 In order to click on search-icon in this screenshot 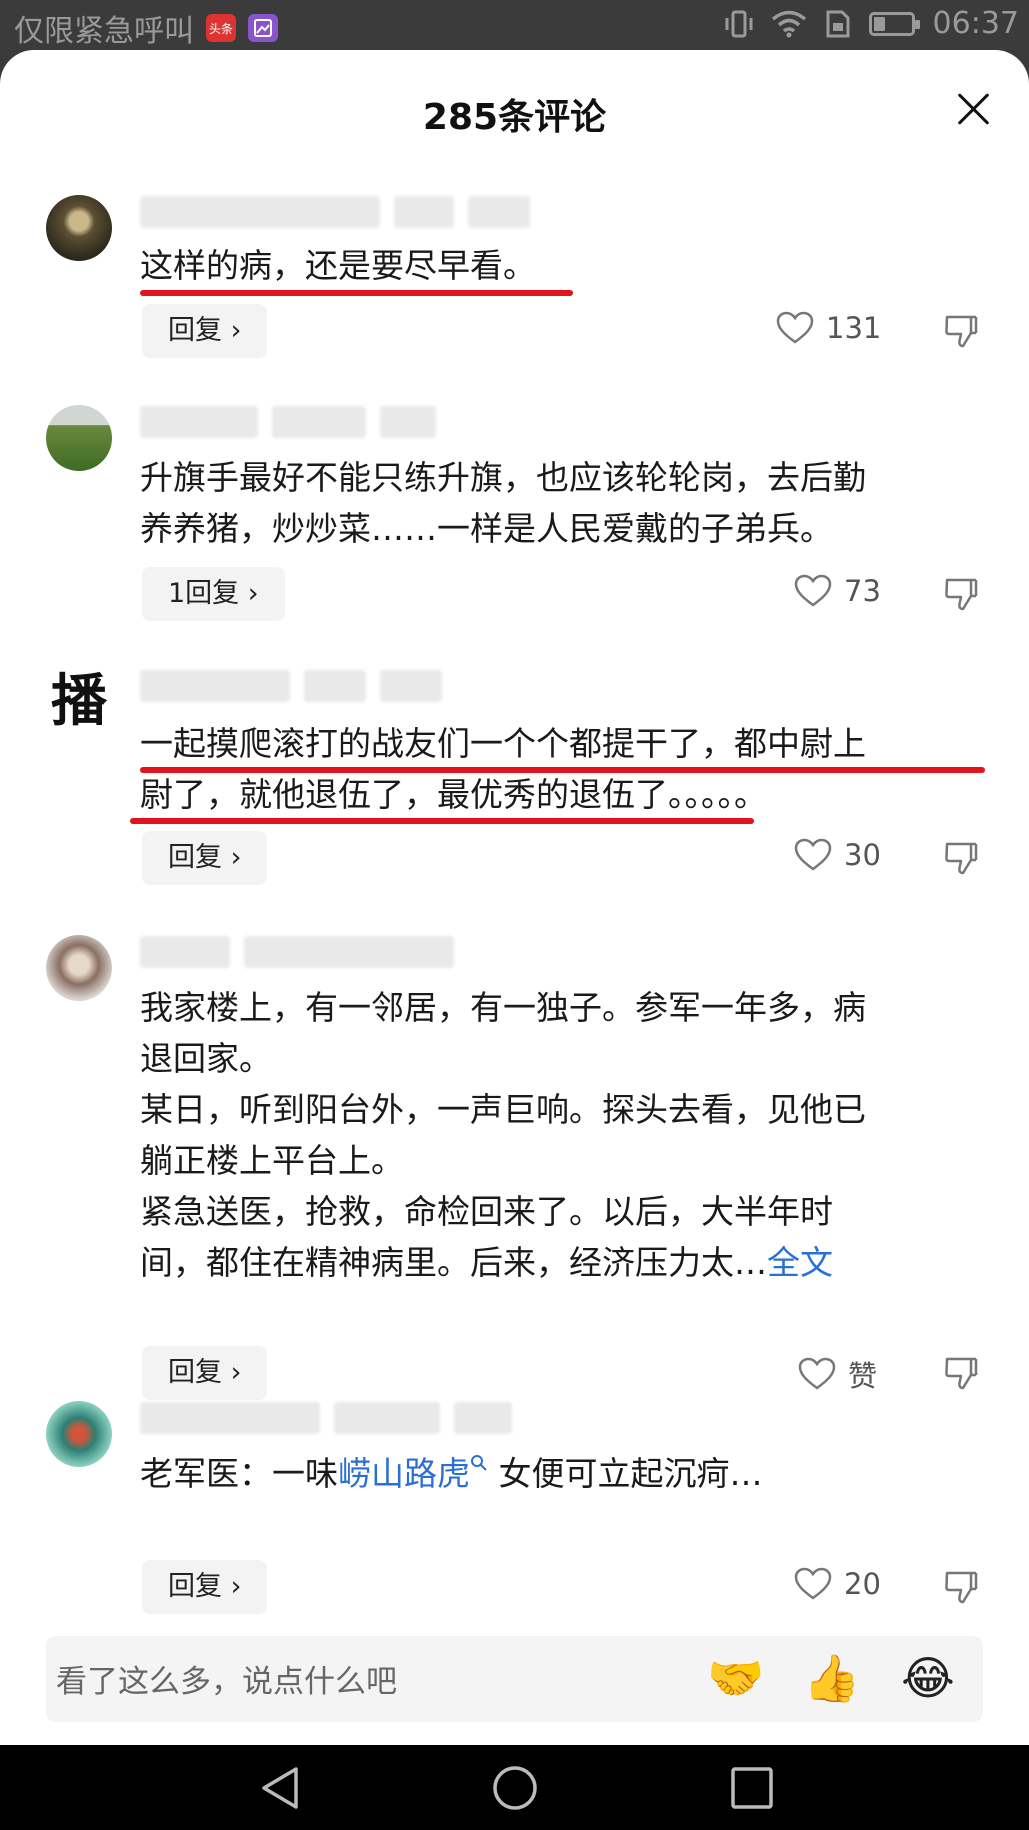, I will do `click(479, 1463)`.